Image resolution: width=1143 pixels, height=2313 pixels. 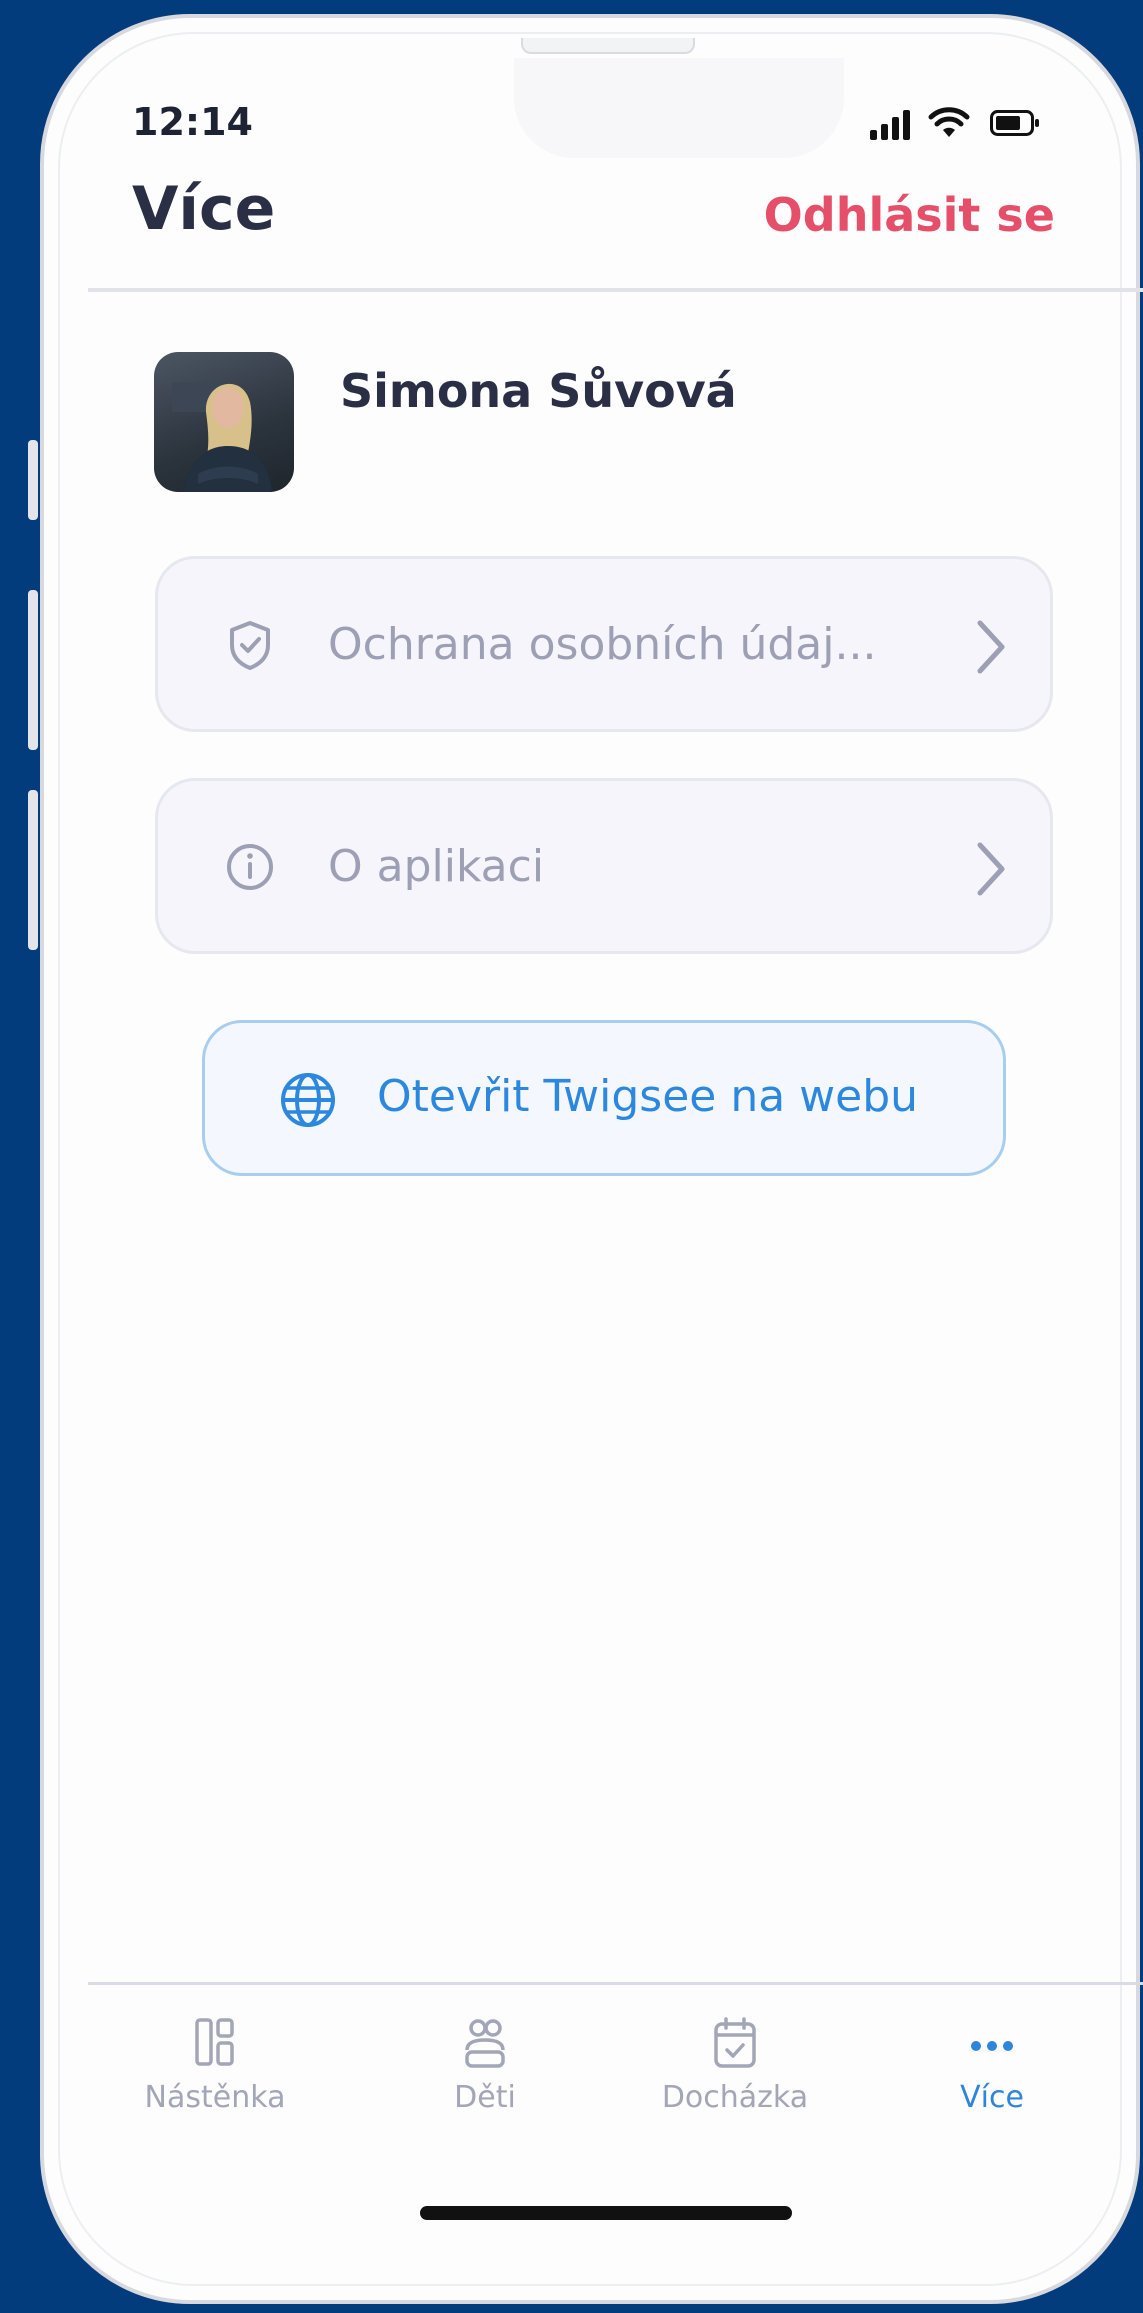 I want to click on battery-icon, so click(x=1014, y=123).